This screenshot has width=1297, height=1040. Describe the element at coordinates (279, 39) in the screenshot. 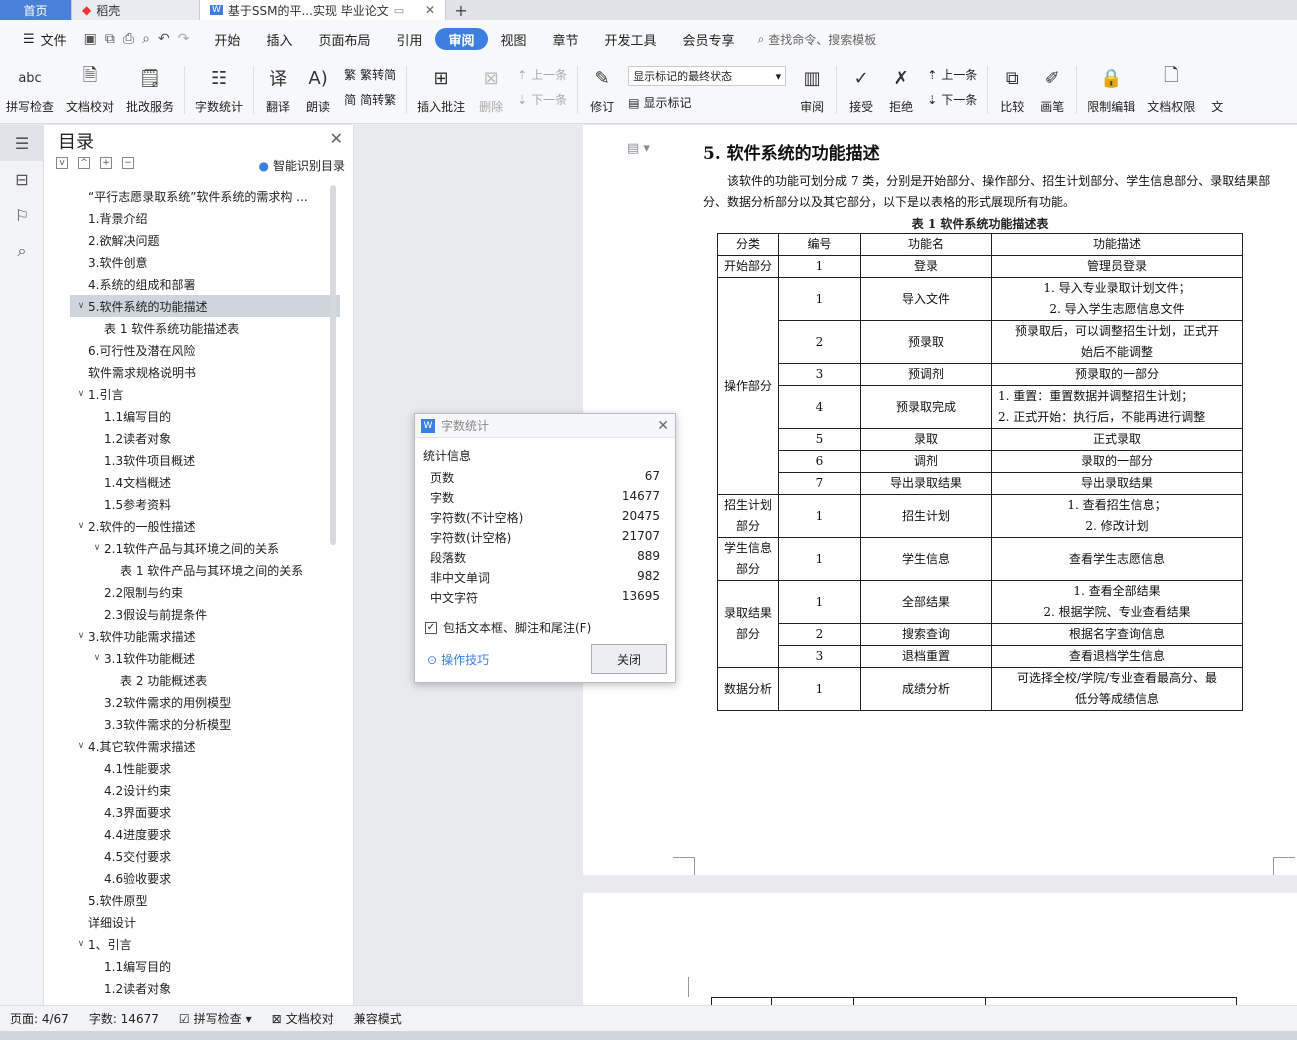

I see `menu-tab-1: 插入` at that location.